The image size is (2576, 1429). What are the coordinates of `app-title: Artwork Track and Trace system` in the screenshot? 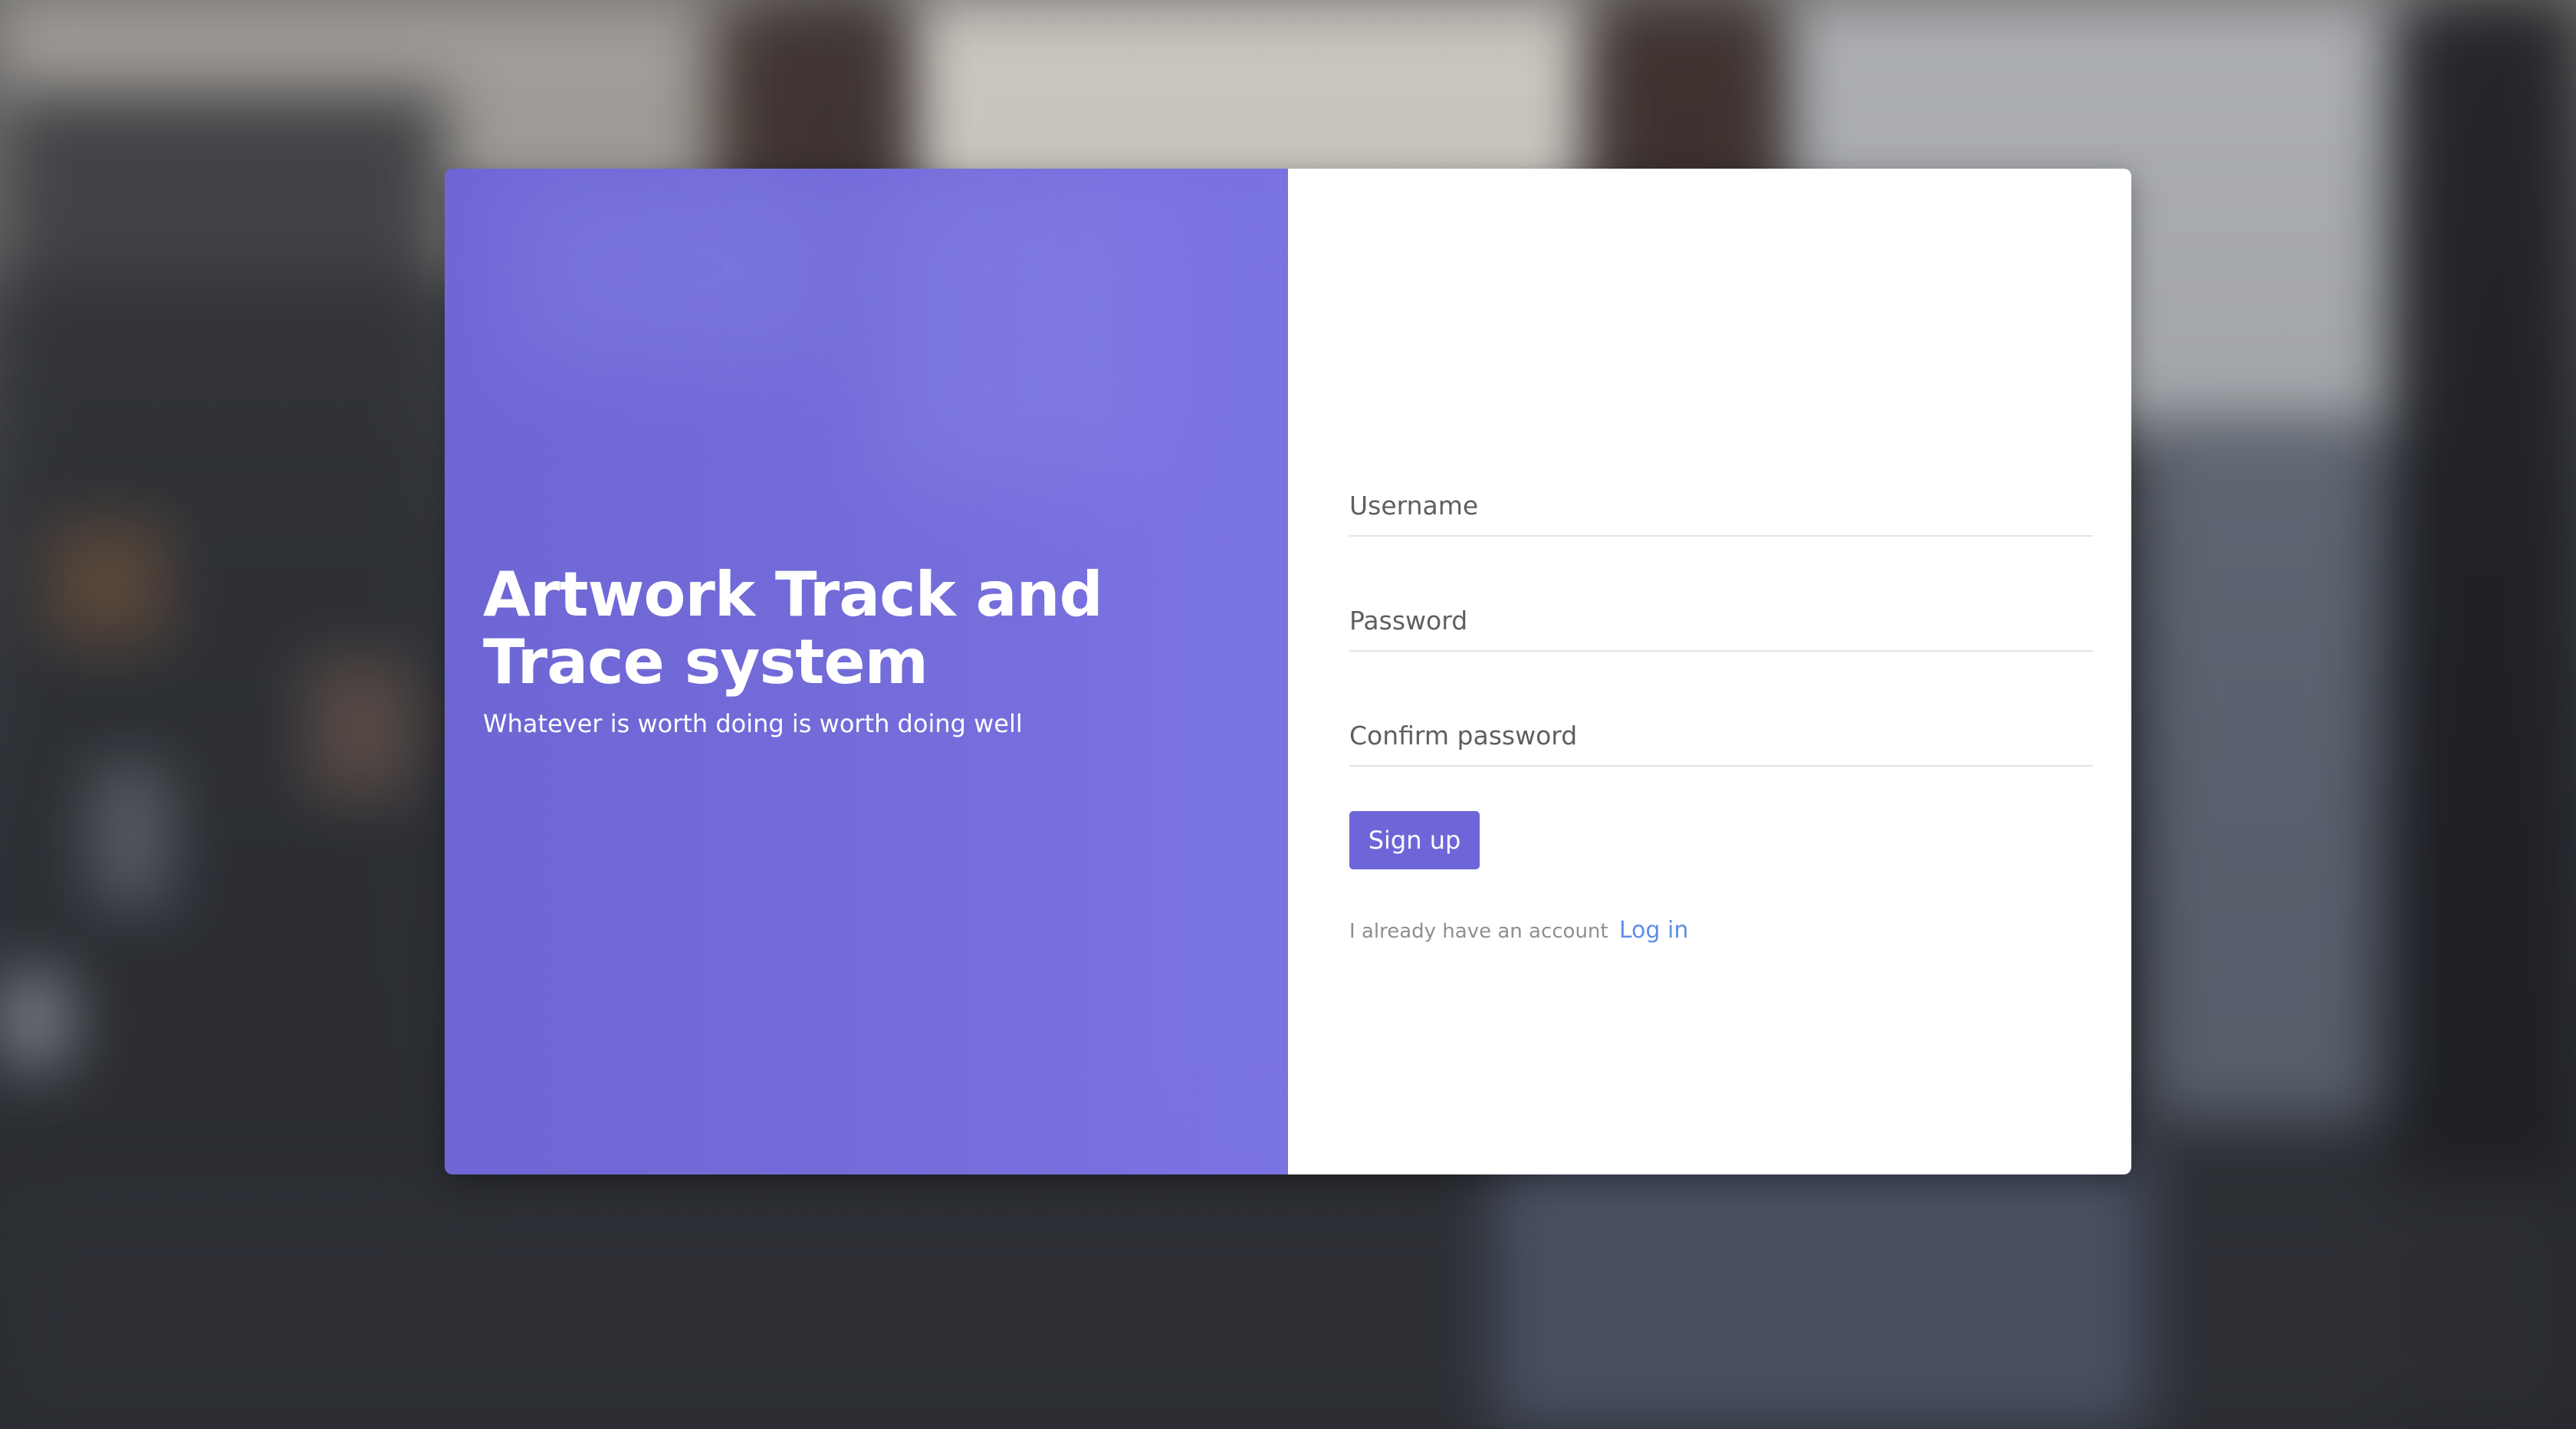 It's located at (793, 628).